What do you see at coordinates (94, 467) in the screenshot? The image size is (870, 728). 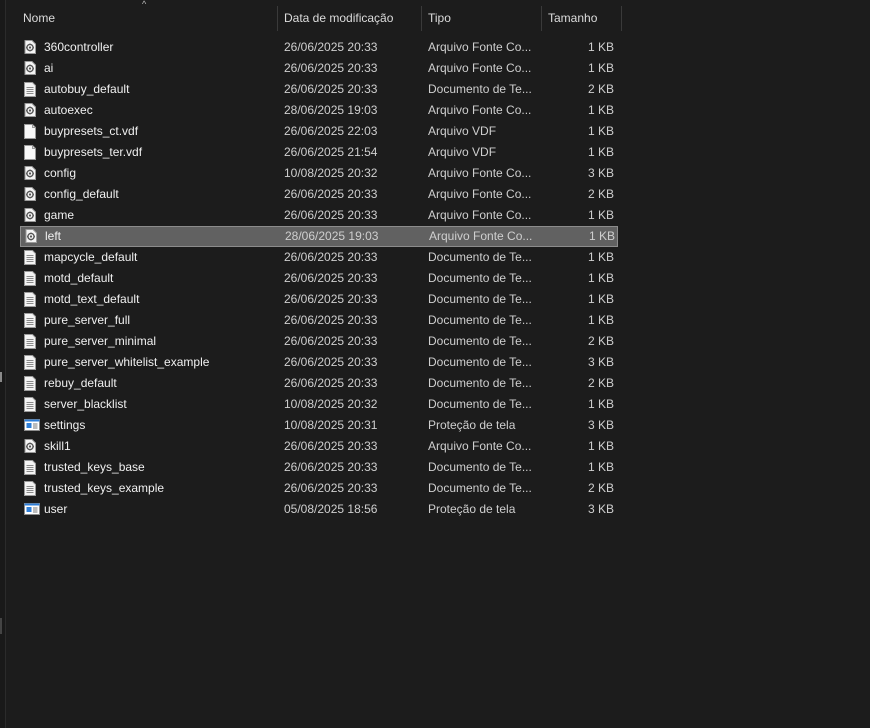 I see `file-name: trusted_keys_base` at bounding box center [94, 467].